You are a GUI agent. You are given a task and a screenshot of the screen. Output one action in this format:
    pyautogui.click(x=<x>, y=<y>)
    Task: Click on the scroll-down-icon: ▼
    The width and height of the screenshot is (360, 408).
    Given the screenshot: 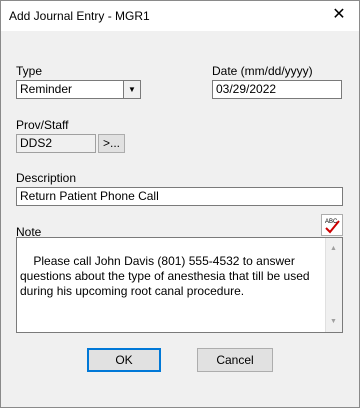 What is the action you would take?
    pyautogui.click(x=333, y=321)
    